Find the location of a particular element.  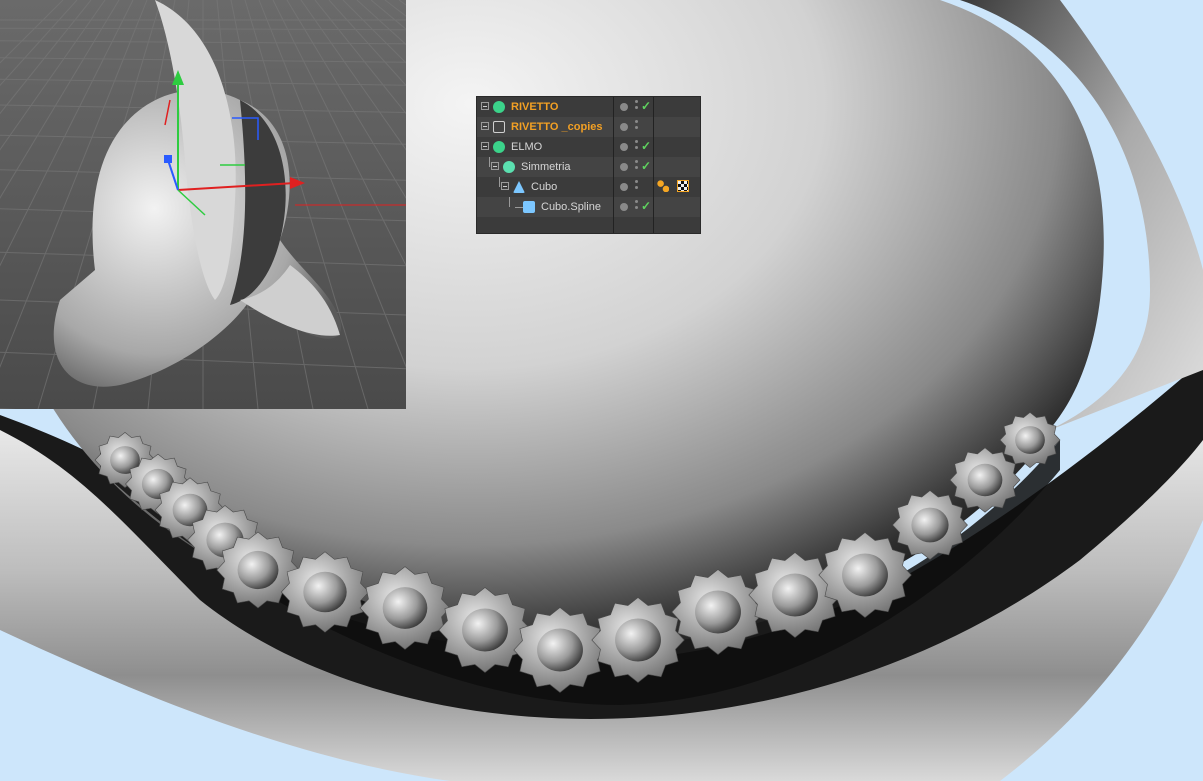

null-copies-icon is located at coordinates (499, 127).